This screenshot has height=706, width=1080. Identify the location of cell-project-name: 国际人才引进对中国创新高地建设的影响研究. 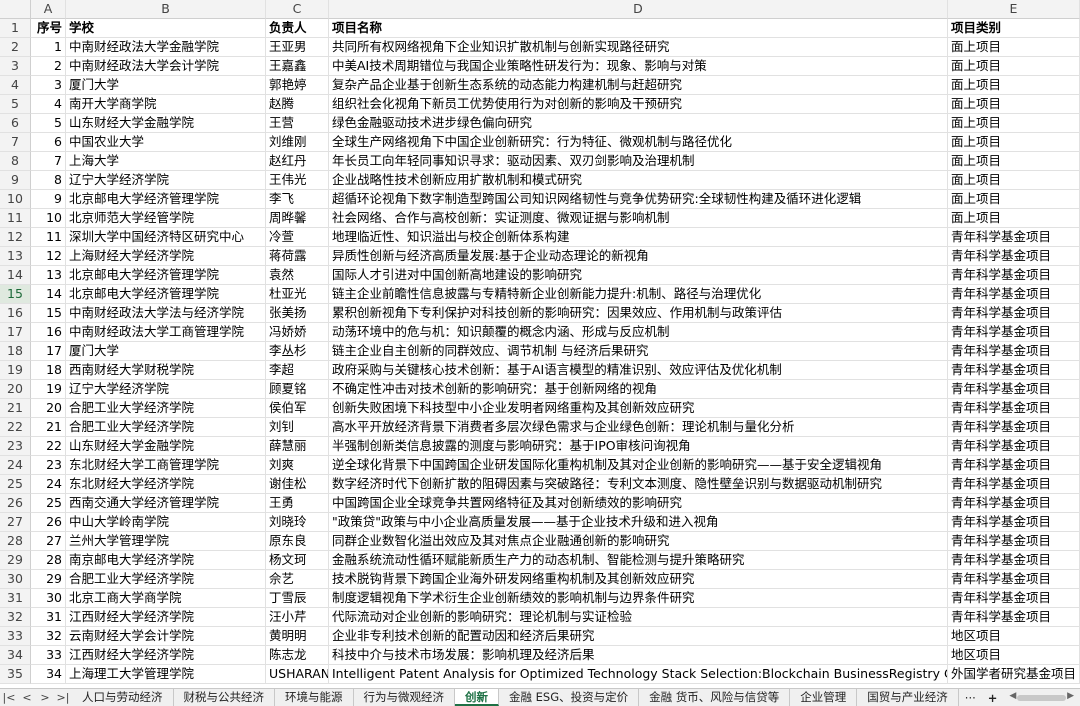
(638, 275).